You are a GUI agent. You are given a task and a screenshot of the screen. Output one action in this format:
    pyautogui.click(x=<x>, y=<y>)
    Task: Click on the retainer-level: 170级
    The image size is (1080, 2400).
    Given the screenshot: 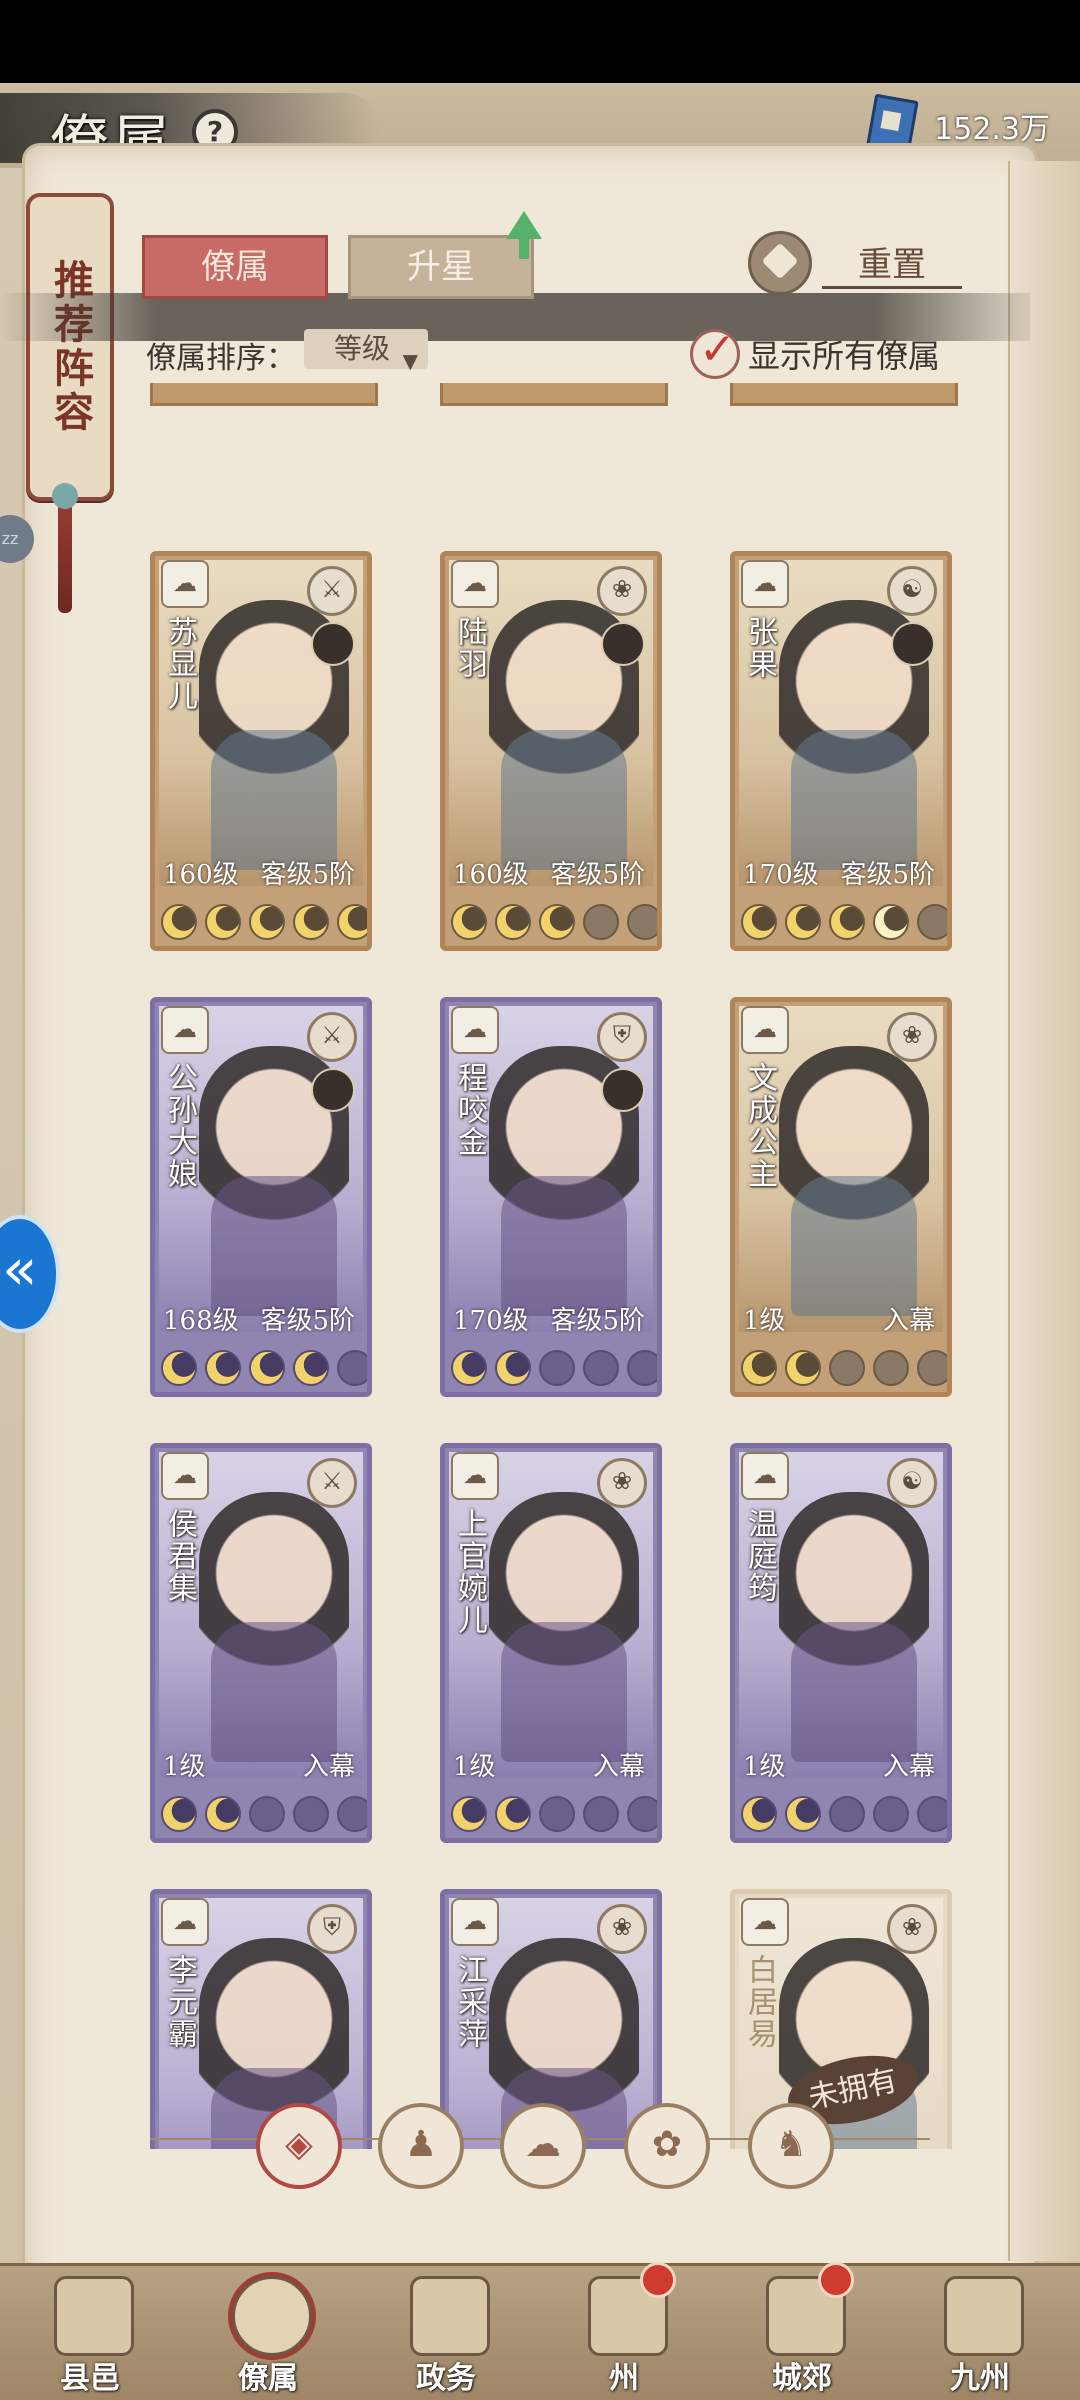 What is the action you would take?
    pyautogui.click(x=781, y=875)
    